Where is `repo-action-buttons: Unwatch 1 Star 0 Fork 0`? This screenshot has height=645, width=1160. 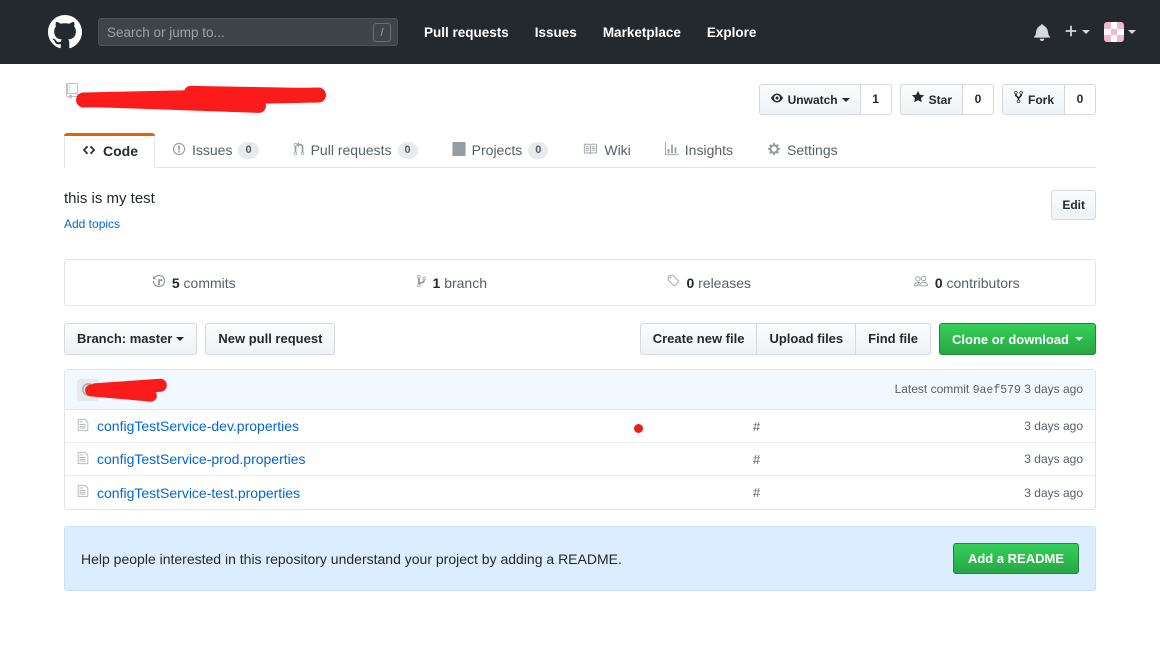
repo-action-buttons: Unwatch 1 Star 0 Fork 0 is located at coordinates (927, 98).